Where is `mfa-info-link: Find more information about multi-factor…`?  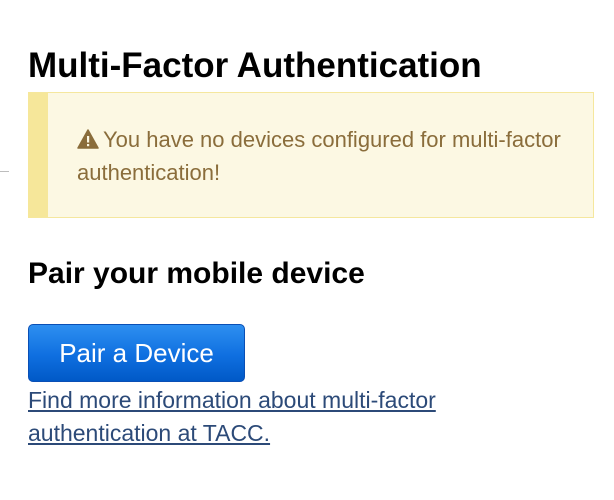 mfa-info-link: Find more information about multi-factor… is located at coordinates (263, 417).